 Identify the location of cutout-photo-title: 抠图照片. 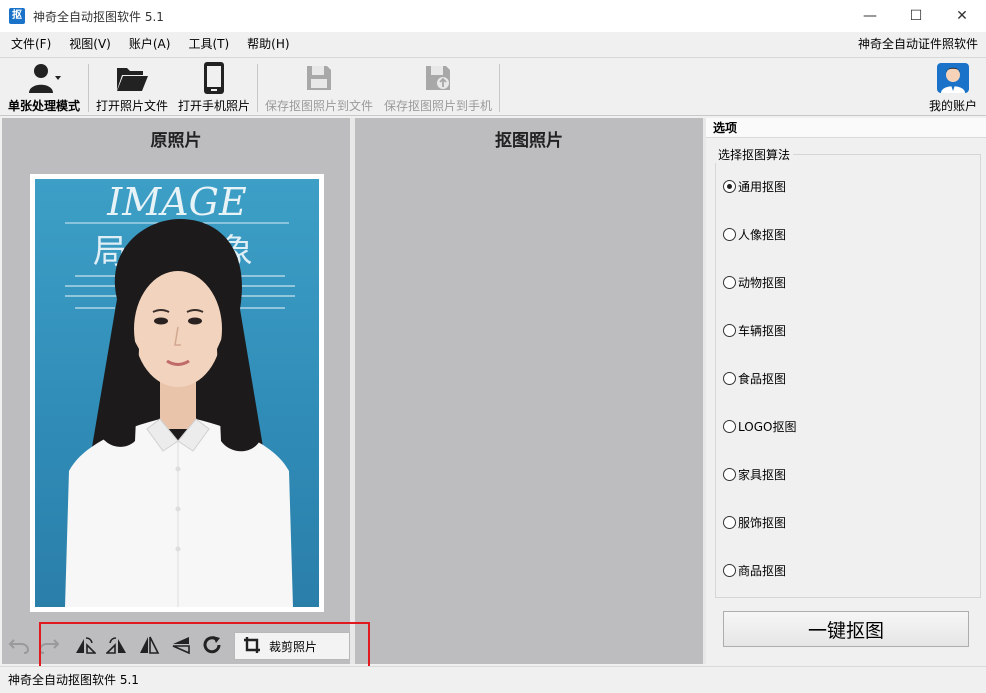
(529, 141).